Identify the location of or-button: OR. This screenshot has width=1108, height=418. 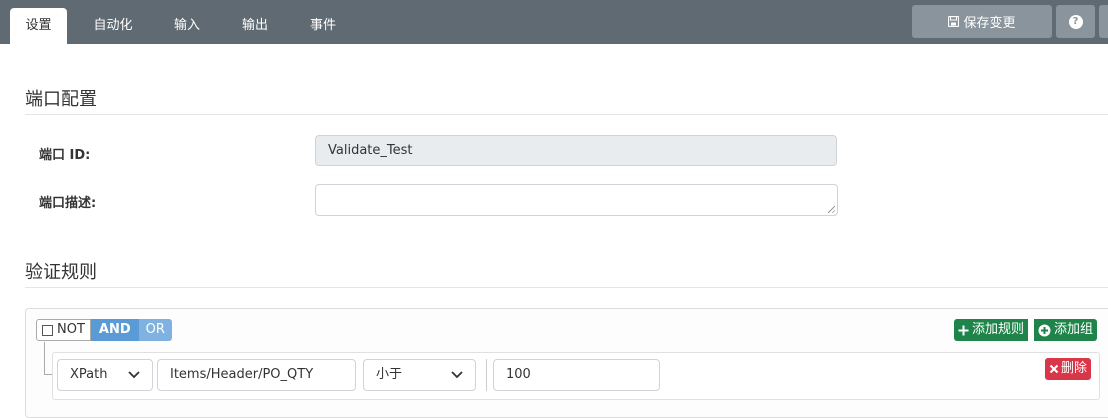
(155, 330).